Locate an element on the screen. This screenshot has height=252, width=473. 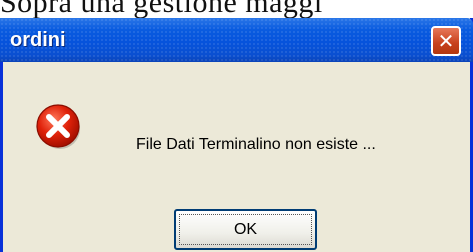
close-button: ✕ is located at coordinates (446, 41).